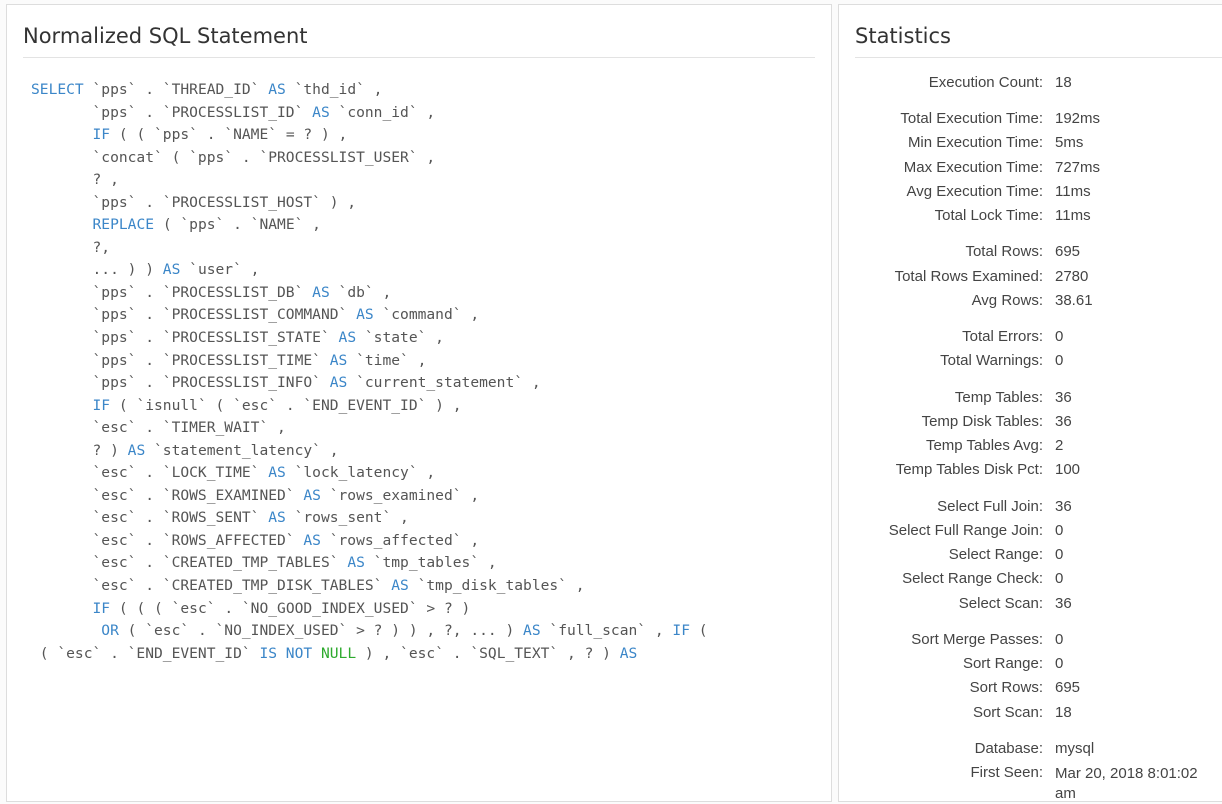 The height and width of the screenshot is (804, 1222). What do you see at coordinates (975, 143) in the screenshot?
I see `stat-label: Min Execution Time:` at bounding box center [975, 143].